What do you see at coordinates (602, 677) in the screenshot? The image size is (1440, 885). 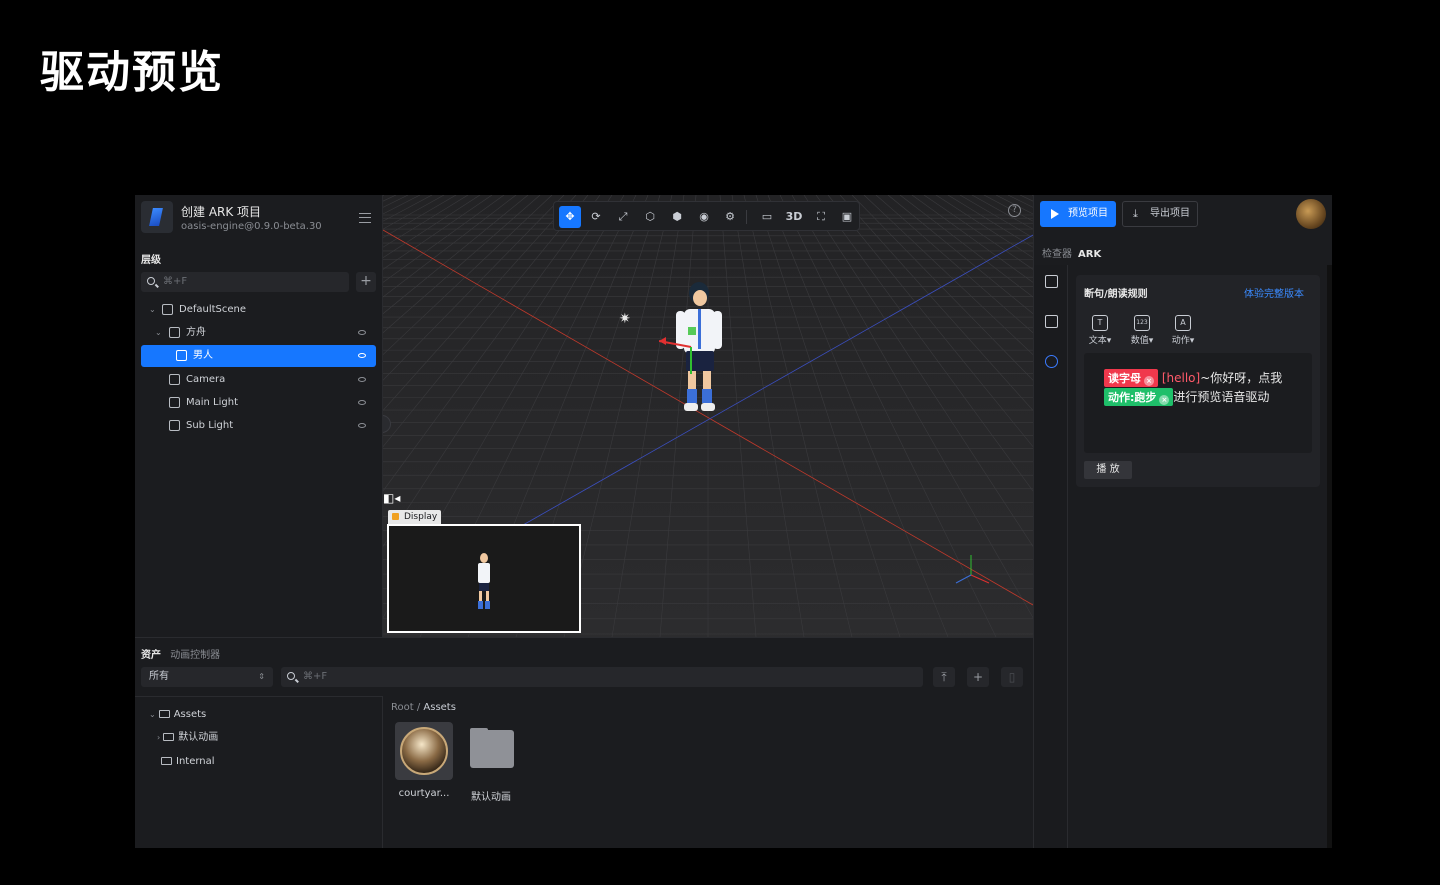 I see `asset-search-input: ⌘+F` at bounding box center [602, 677].